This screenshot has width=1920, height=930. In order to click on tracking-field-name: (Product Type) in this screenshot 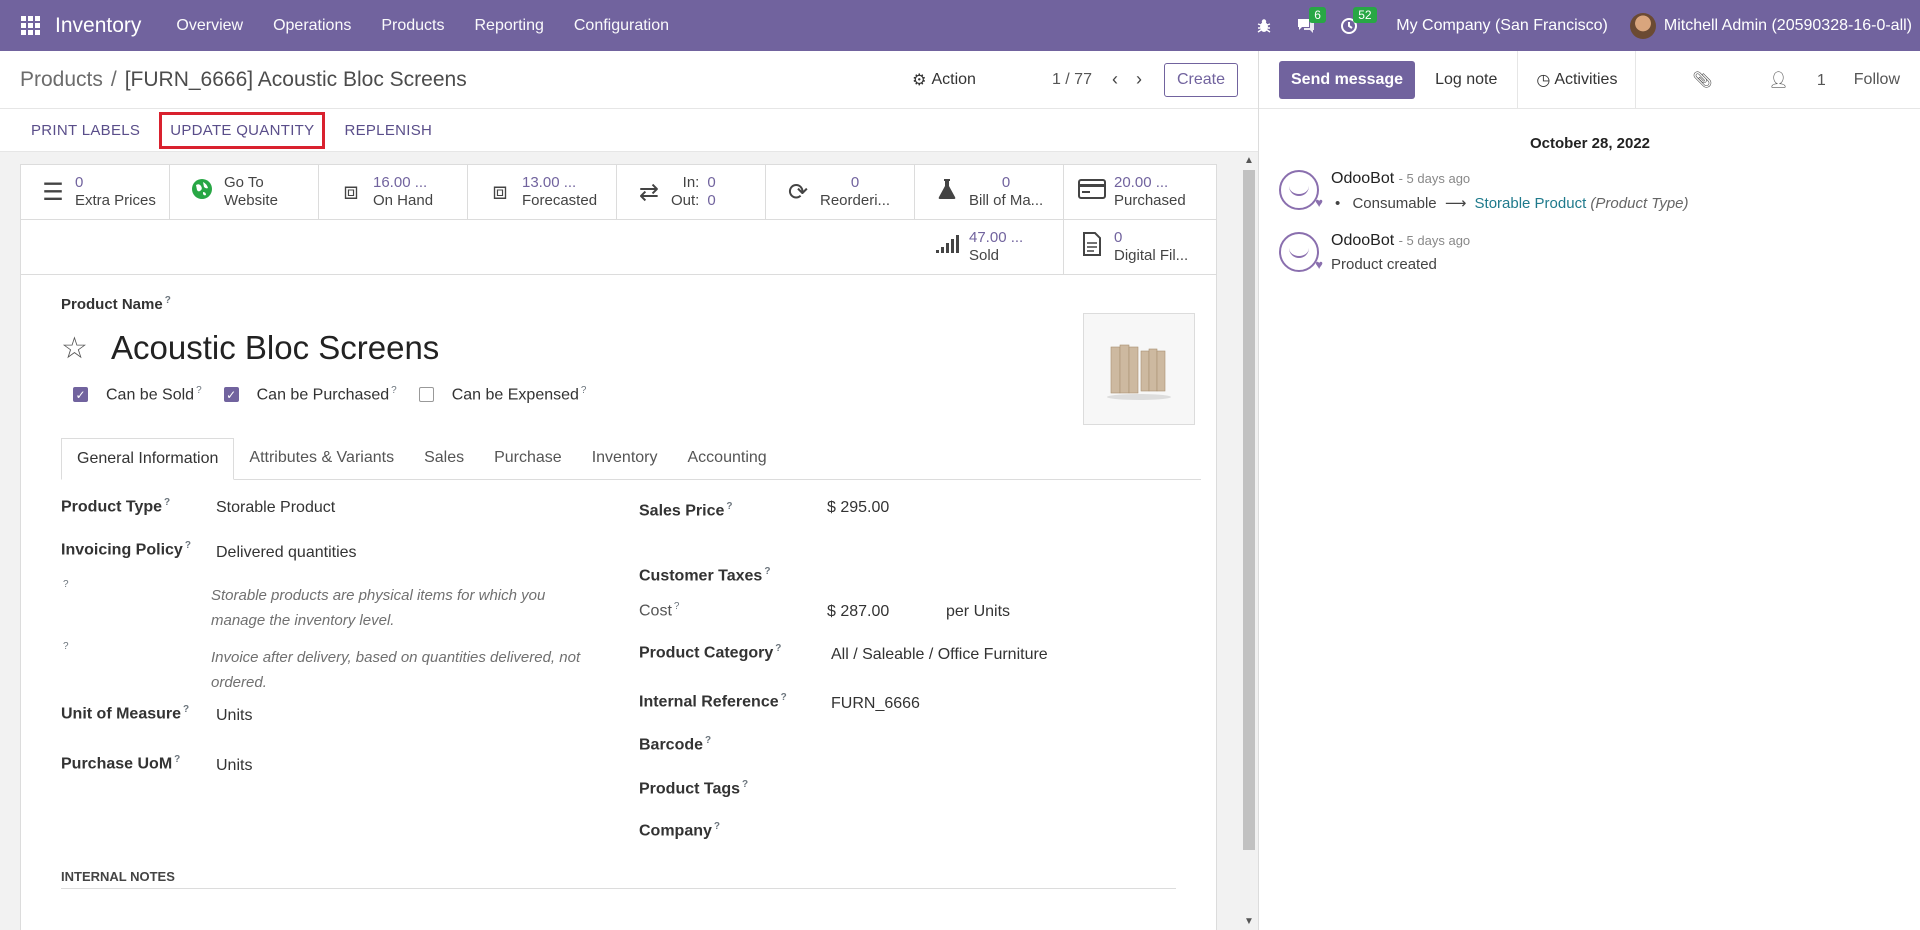, I will do `click(1639, 203)`.